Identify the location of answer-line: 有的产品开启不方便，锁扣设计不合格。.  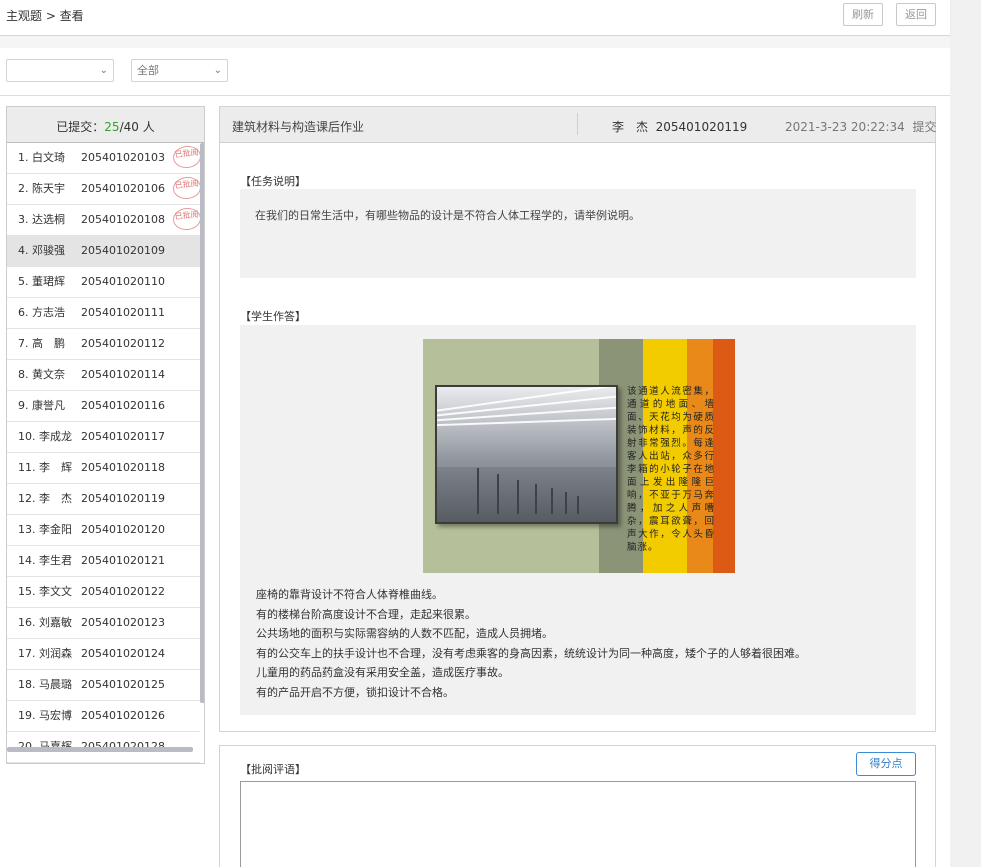
(355, 692).